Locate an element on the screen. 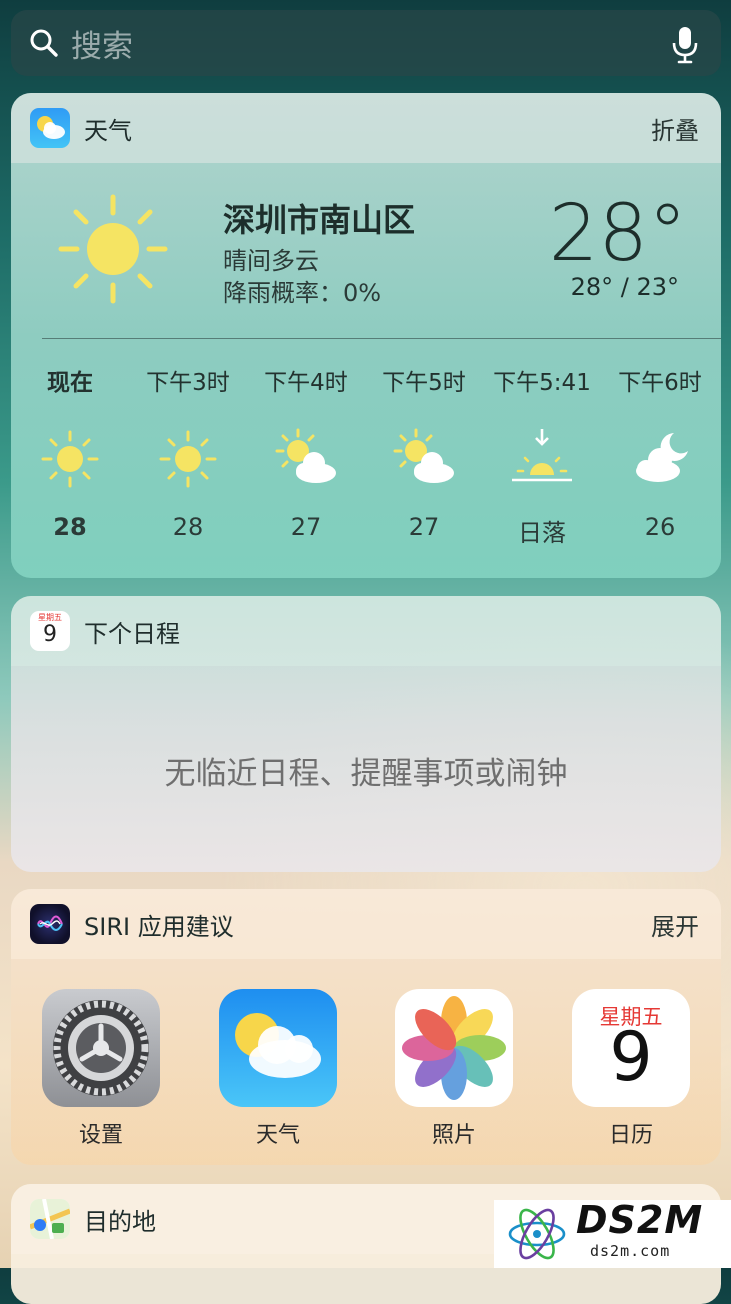  app-settings: 设置 is located at coordinates (101, 1069).